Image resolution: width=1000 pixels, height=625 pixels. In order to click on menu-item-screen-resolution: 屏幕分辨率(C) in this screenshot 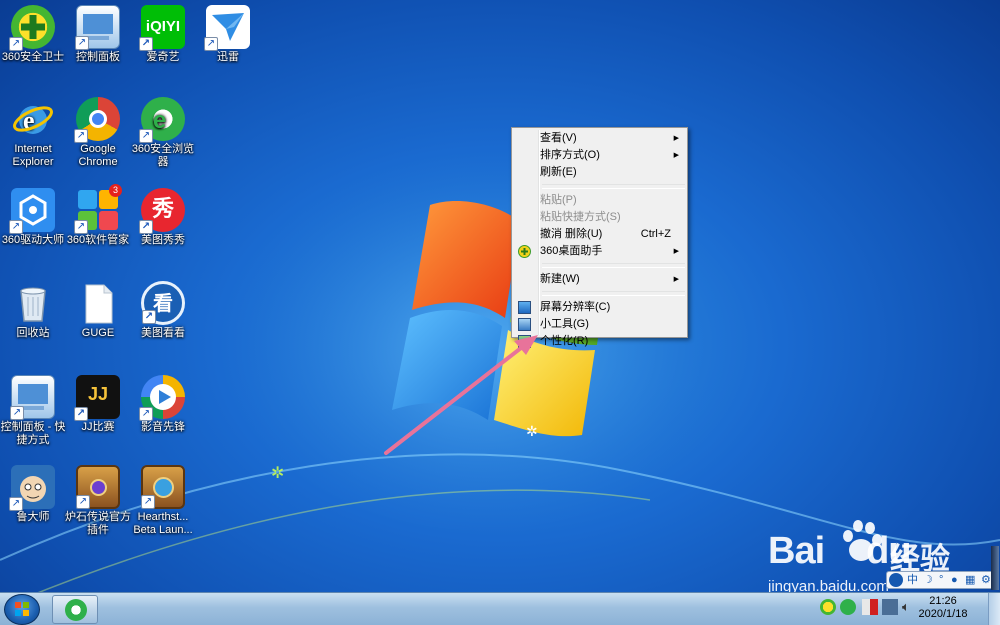, I will do `click(599, 307)`.